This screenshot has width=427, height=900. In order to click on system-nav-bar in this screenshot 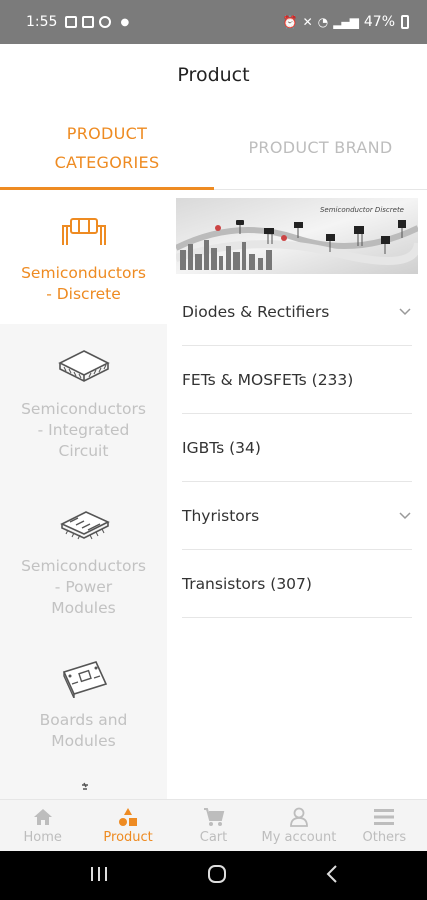, I will do `click(213, 875)`.